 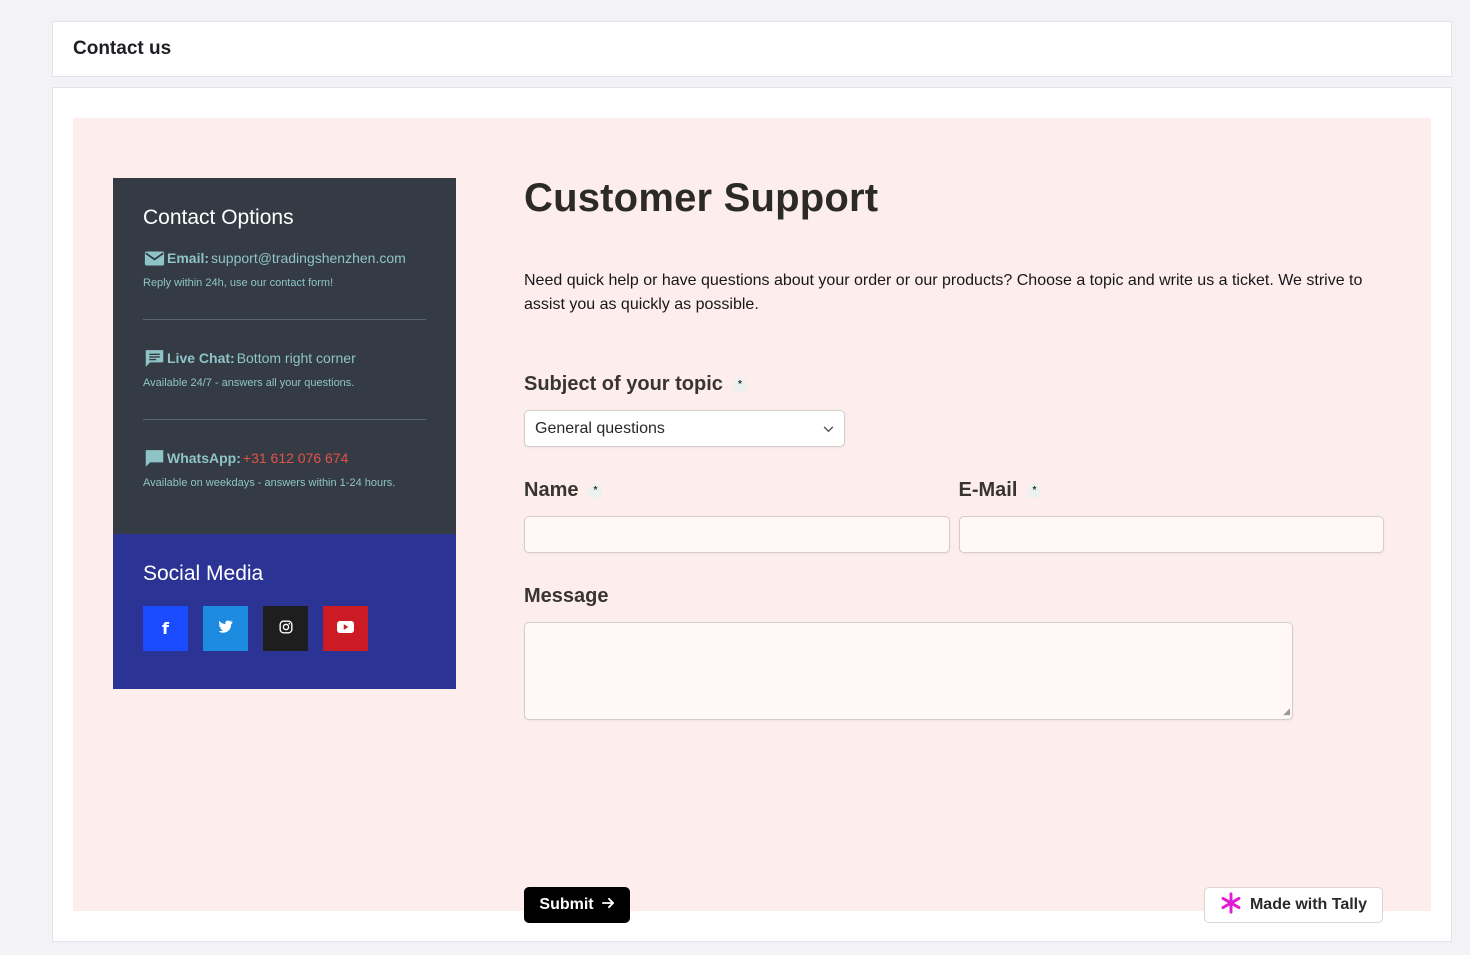 I want to click on email-field: E-Mail *, so click(x=1171, y=516).